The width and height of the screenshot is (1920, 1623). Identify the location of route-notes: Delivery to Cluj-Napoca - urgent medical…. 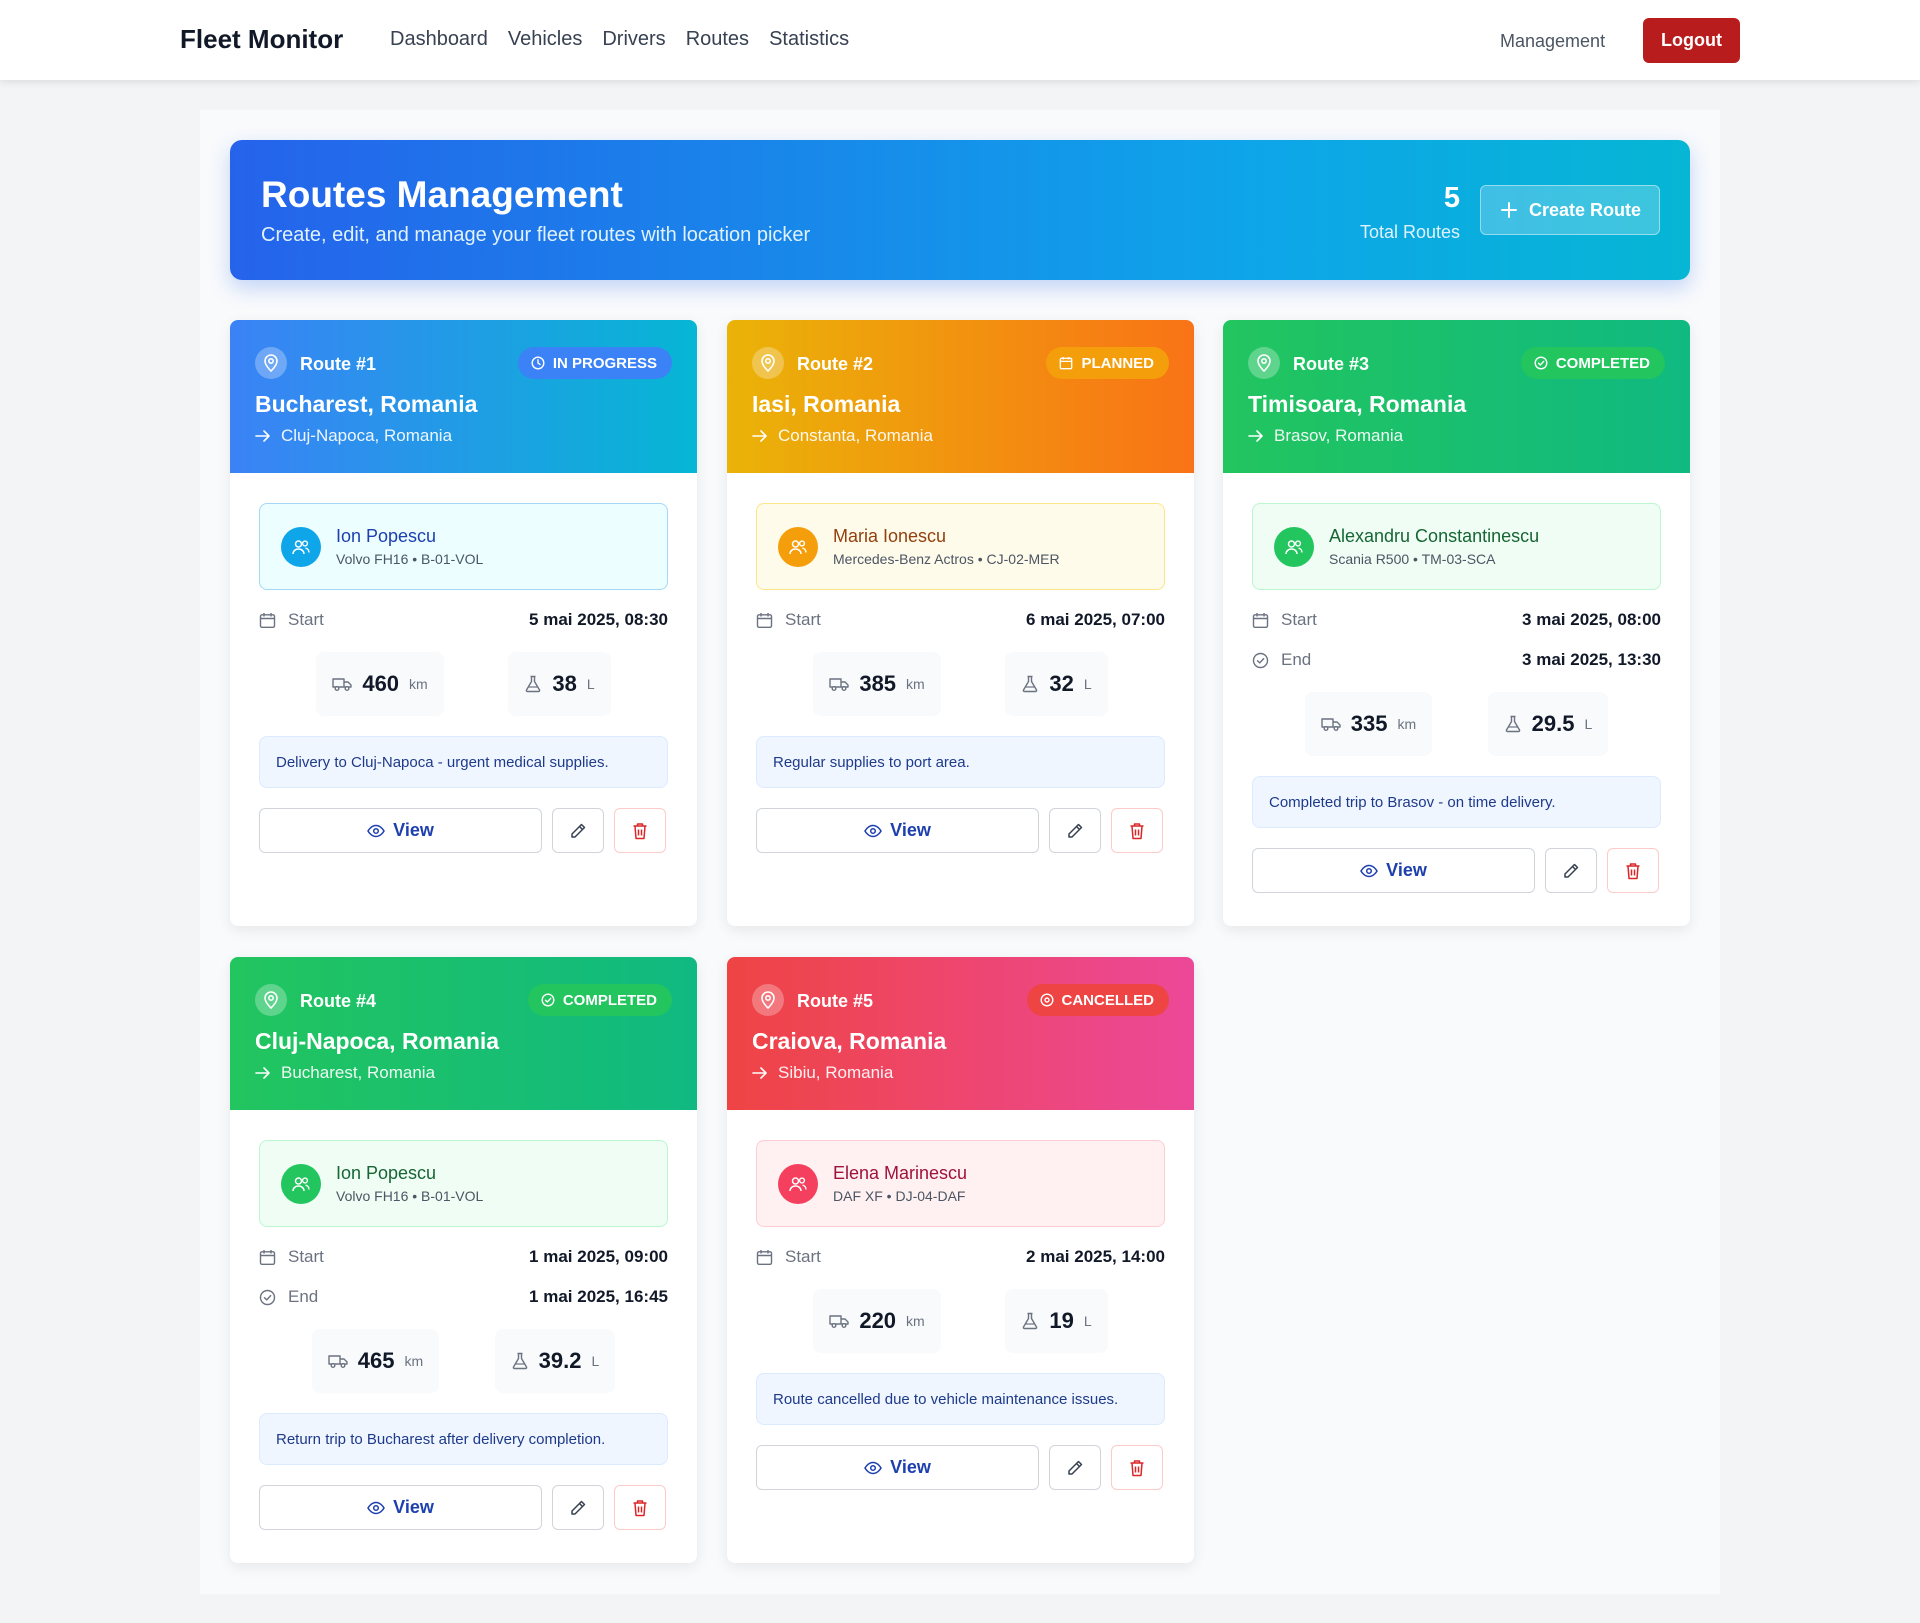
(463, 762).